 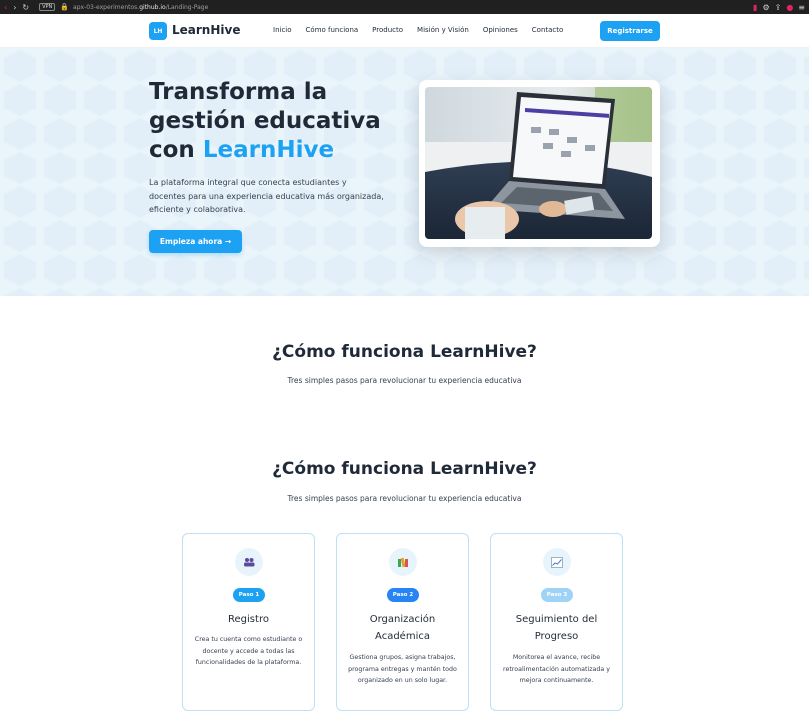 What do you see at coordinates (249, 562) in the screenshot?
I see `people-icon` at bounding box center [249, 562].